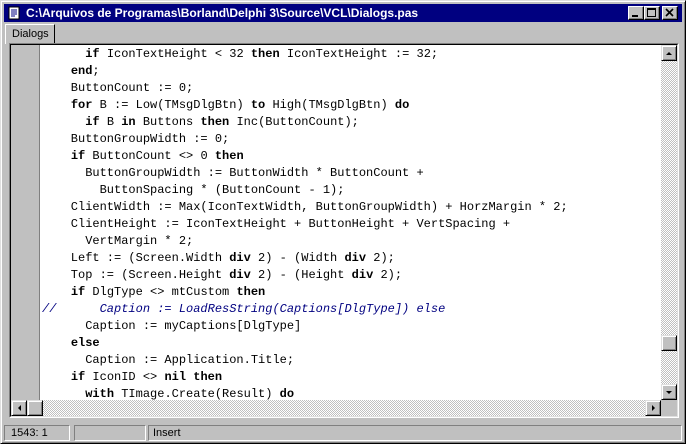  Describe the element at coordinates (100, 393) in the screenshot. I see `keyword: with` at that location.